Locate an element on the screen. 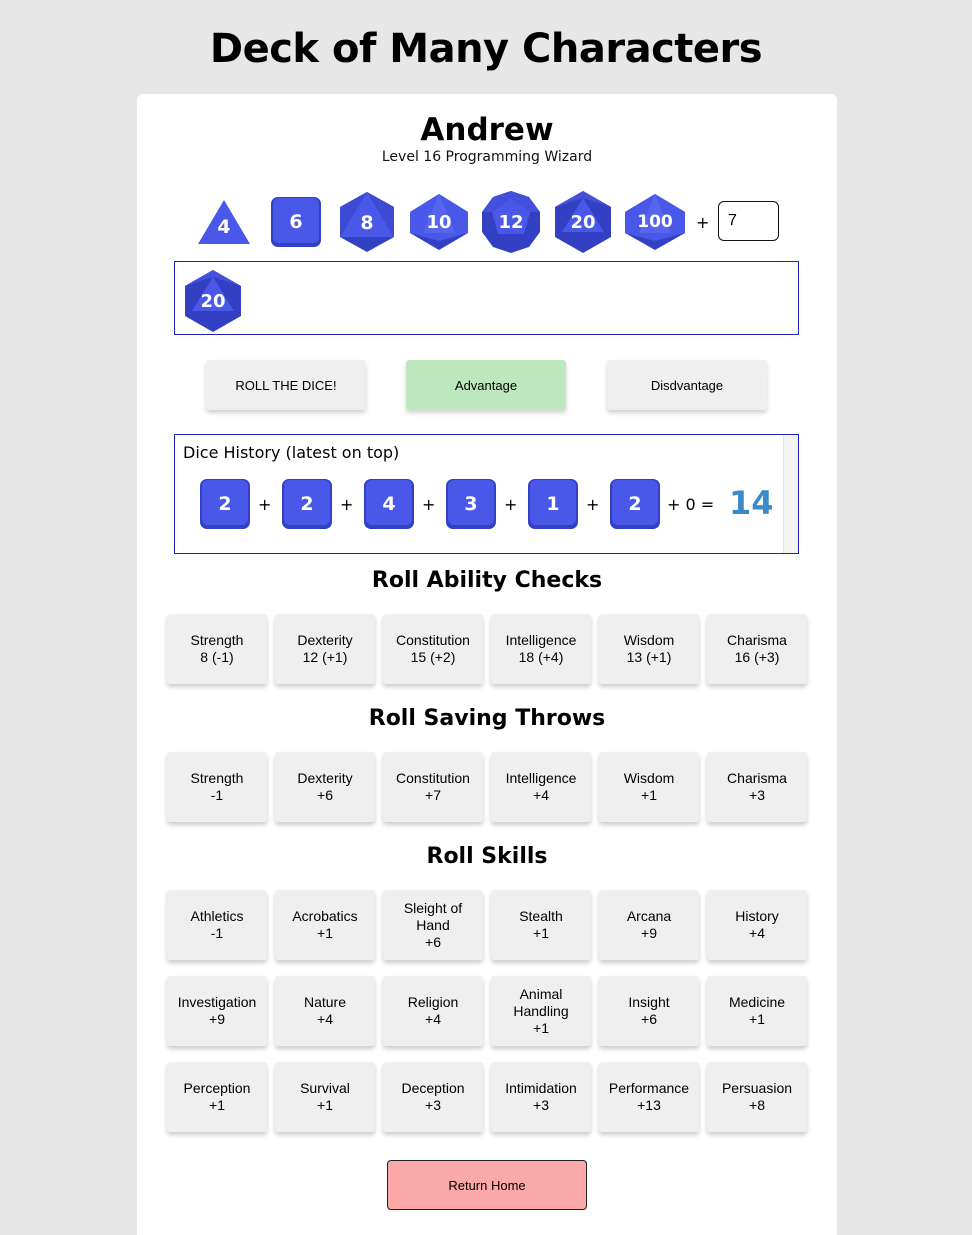 The image size is (972, 1235). ability-check-name: Constitution is located at coordinates (433, 640).